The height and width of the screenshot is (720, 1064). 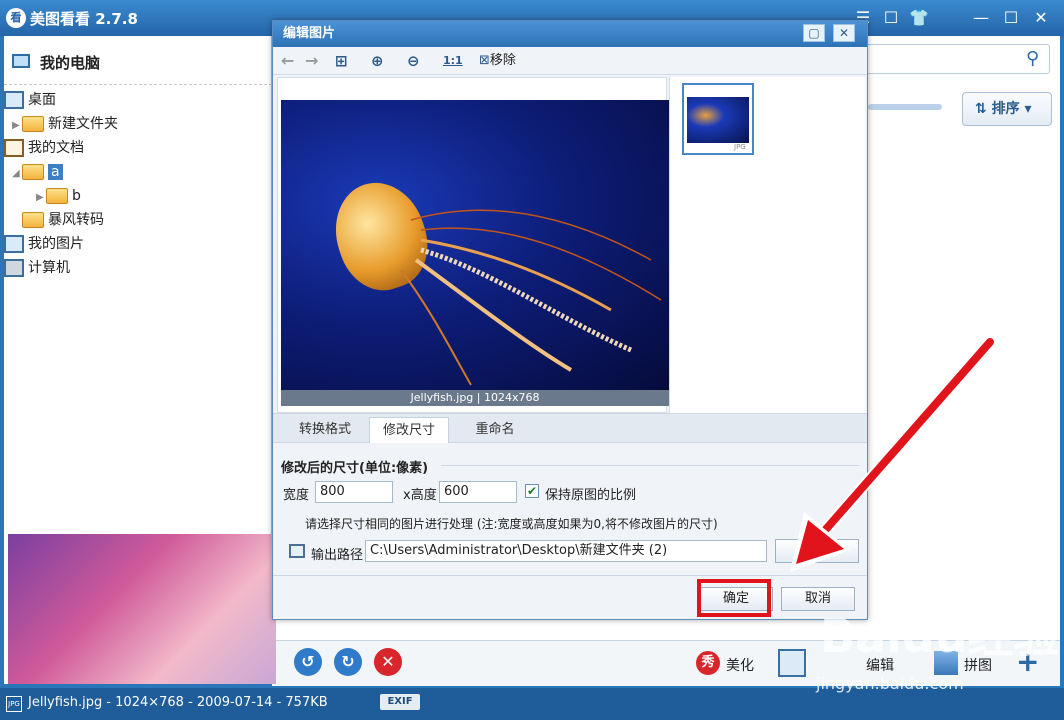 I want to click on remove-button: ⊠移除, so click(x=497, y=61).